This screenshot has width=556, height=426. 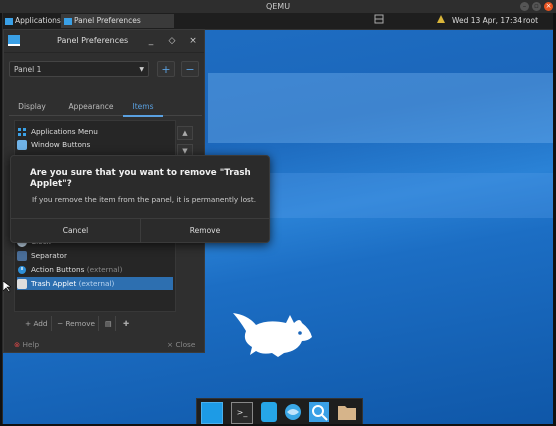 What do you see at coordinates (269, 412) in the screenshot?
I see `file-manager-icon` at bounding box center [269, 412].